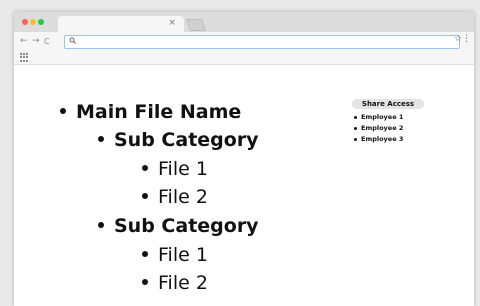 Image resolution: width=480 pixels, height=306 pixels. I want to click on minimize-window-button, so click(33, 22).